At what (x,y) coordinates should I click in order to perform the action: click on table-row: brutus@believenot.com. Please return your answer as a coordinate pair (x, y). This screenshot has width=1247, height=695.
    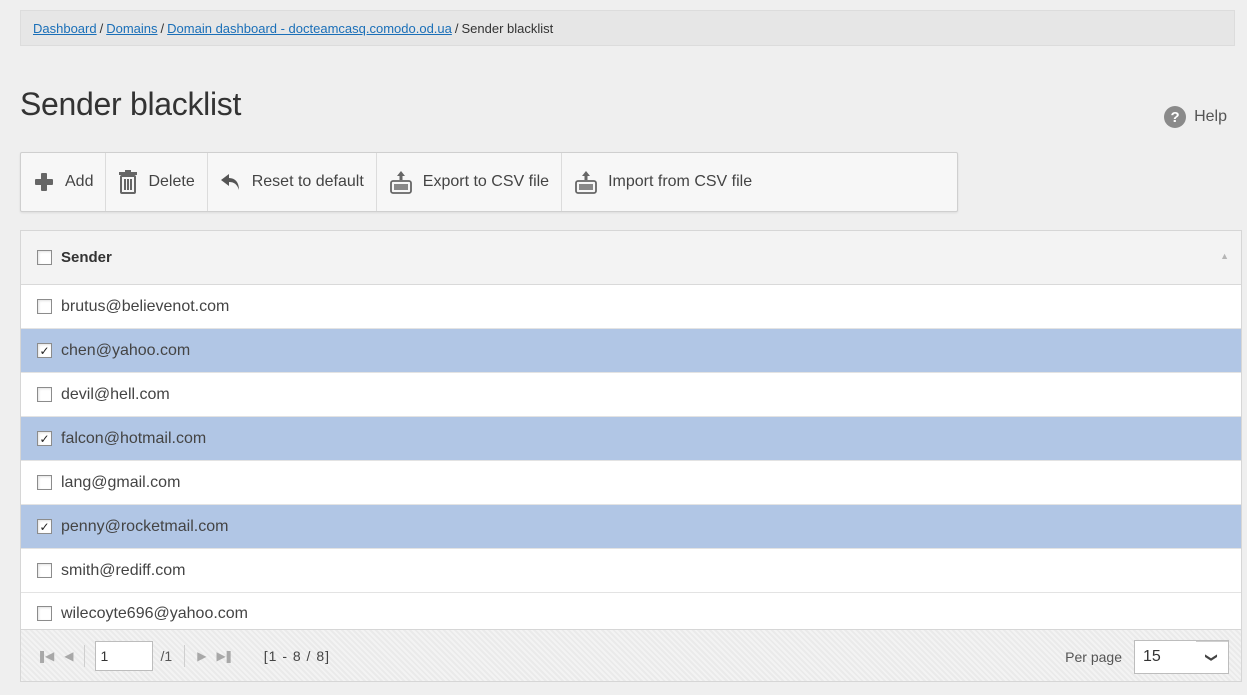
    Looking at the image, I should click on (631, 307).